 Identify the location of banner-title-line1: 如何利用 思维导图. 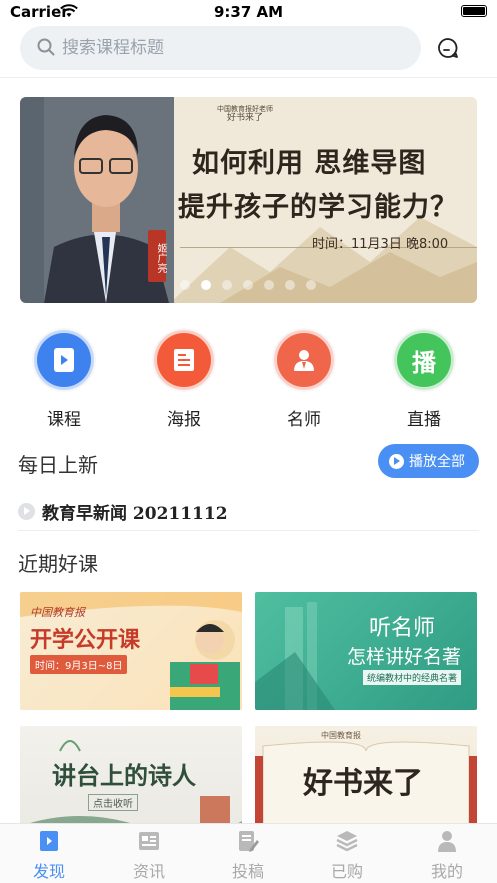
(309, 163).